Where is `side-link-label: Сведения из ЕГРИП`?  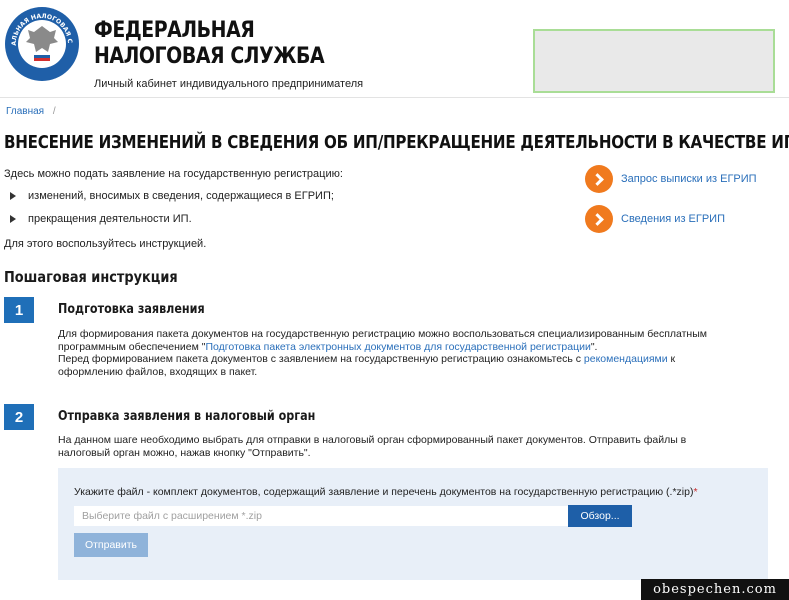
side-link-label: Сведения из ЕГРИП is located at coordinates (673, 219).